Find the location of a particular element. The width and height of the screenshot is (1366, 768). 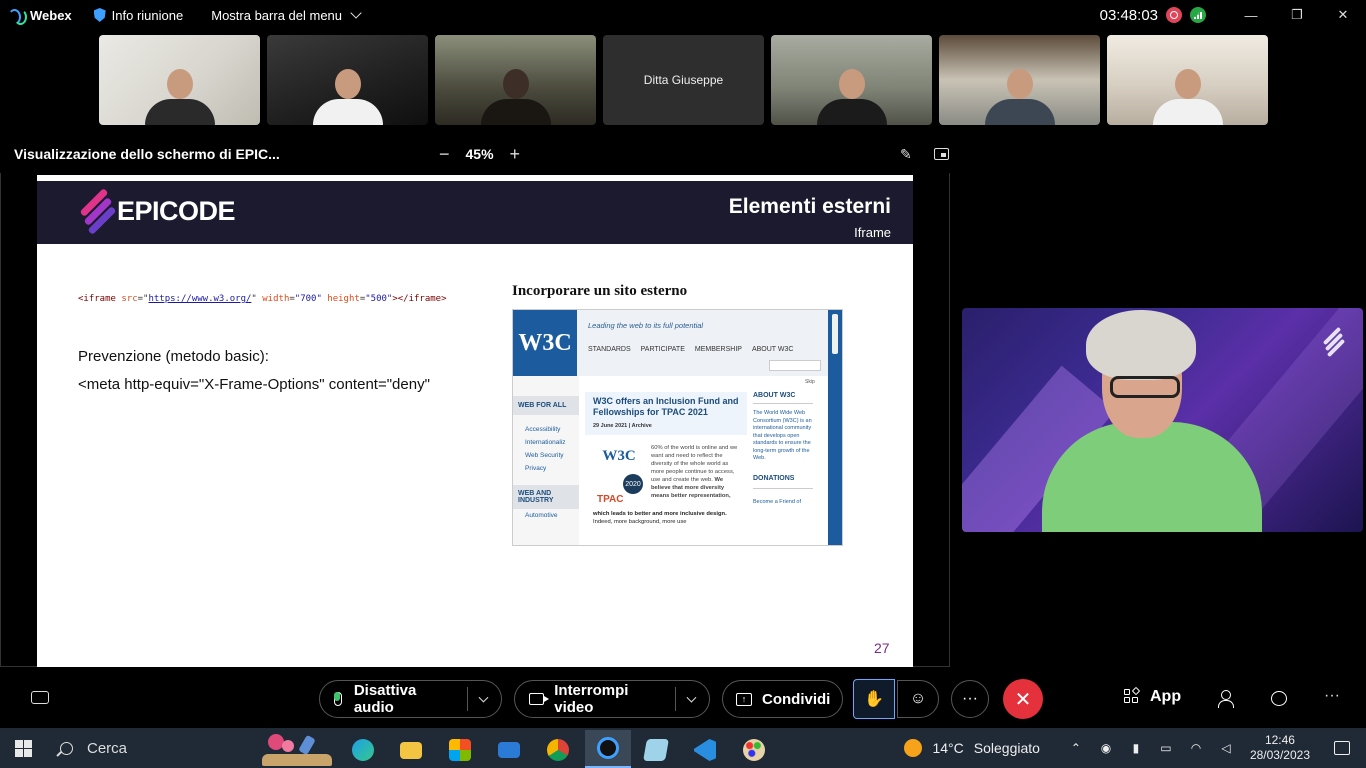

w3c-link: Privacy is located at coordinates (536, 468).